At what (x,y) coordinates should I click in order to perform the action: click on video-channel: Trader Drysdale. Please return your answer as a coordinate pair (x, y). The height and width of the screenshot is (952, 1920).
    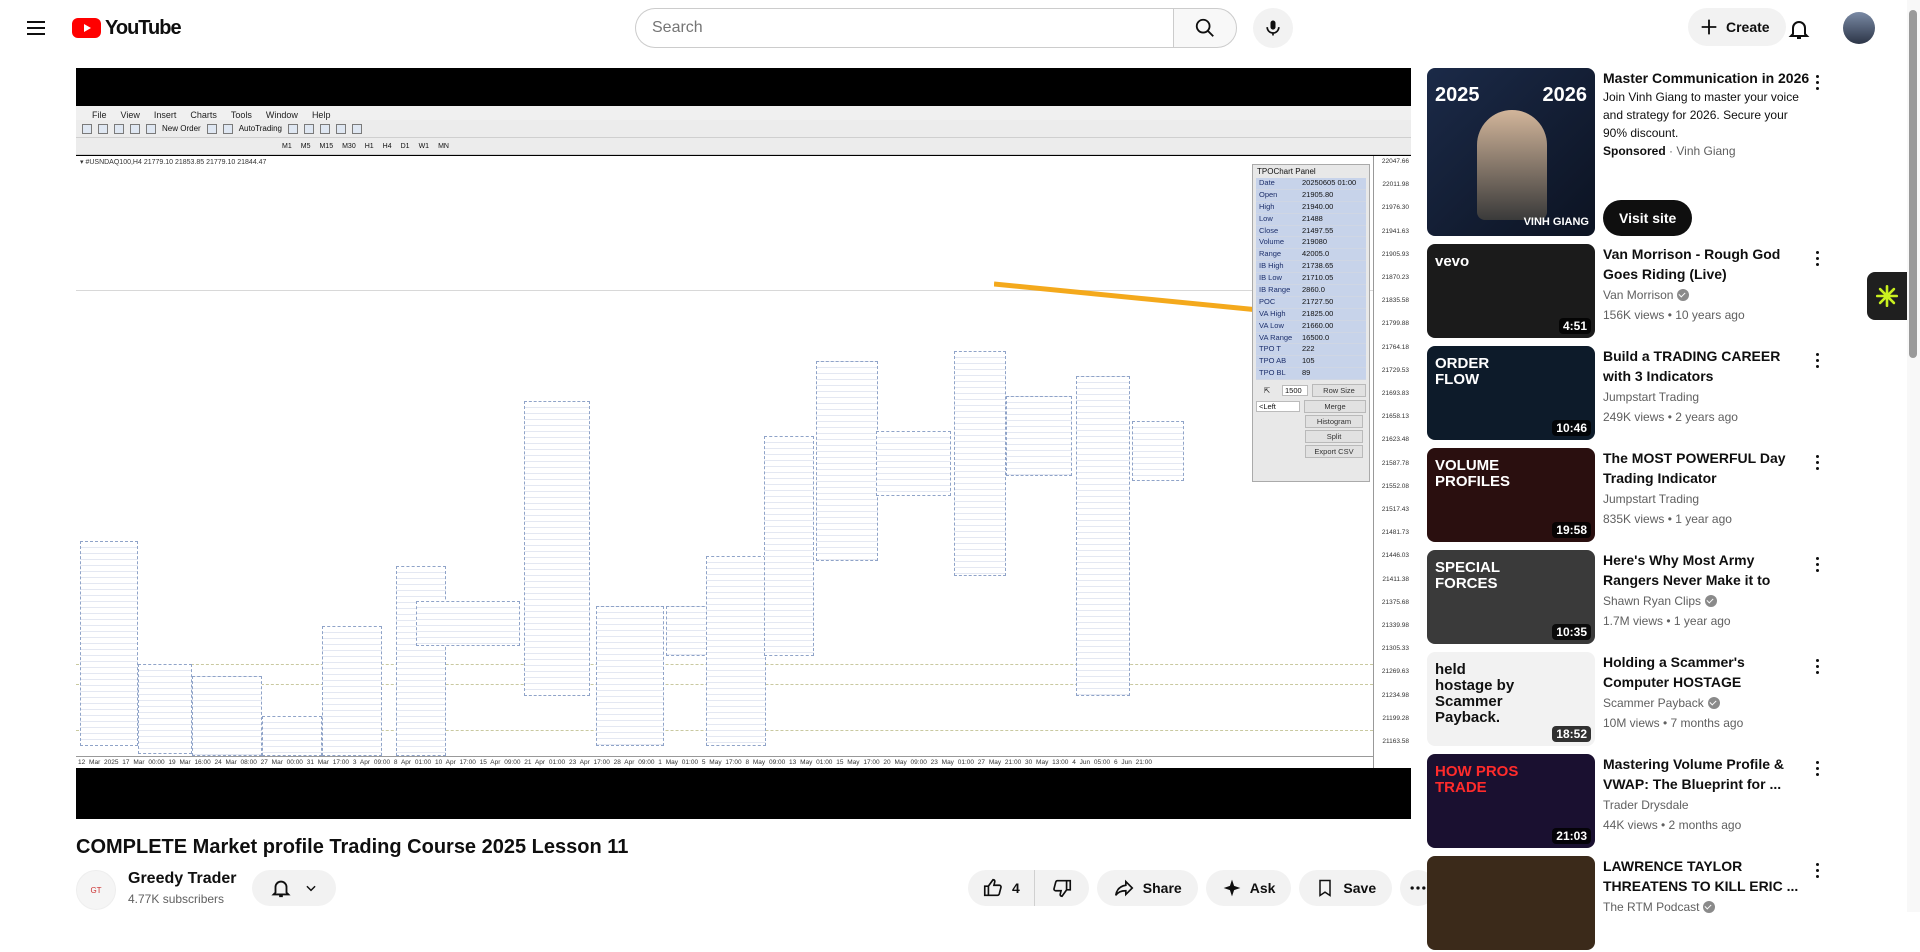
    Looking at the image, I should click on (1646, 805).